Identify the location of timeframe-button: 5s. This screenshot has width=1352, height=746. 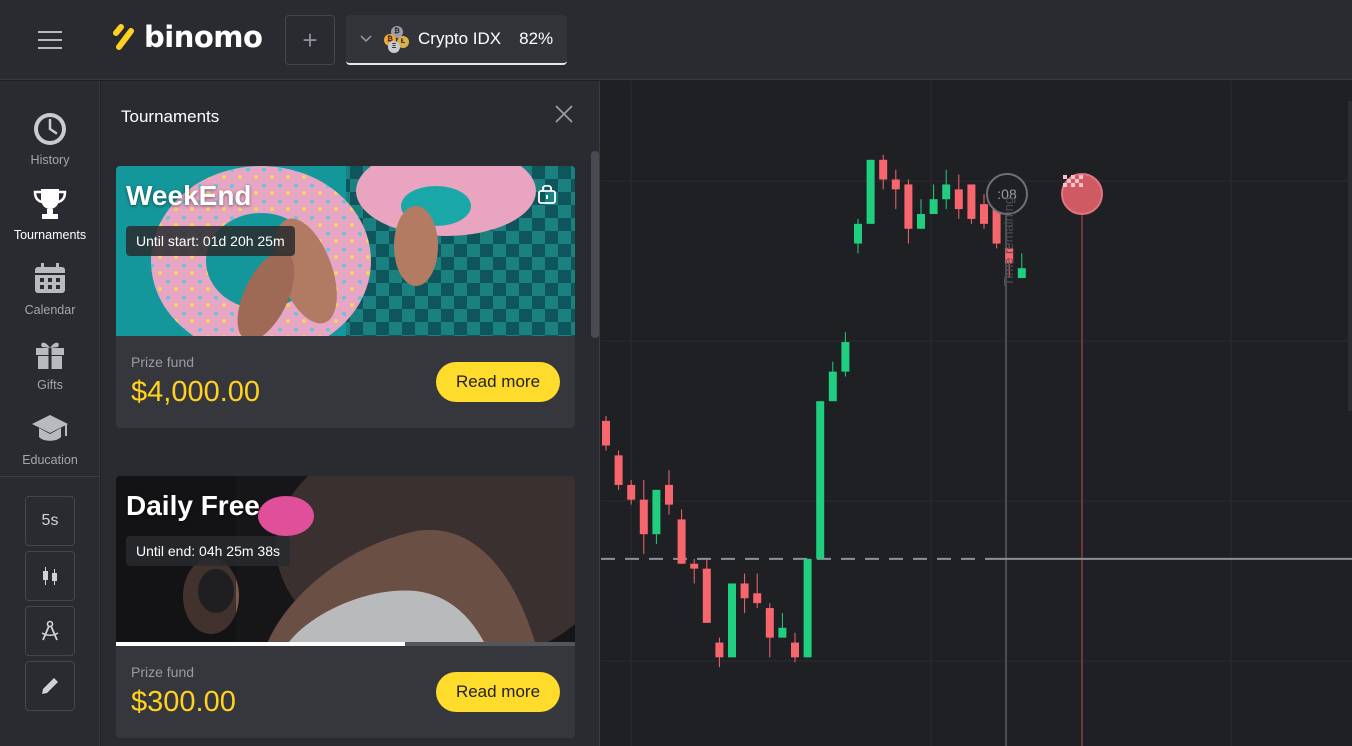
(50, 521).